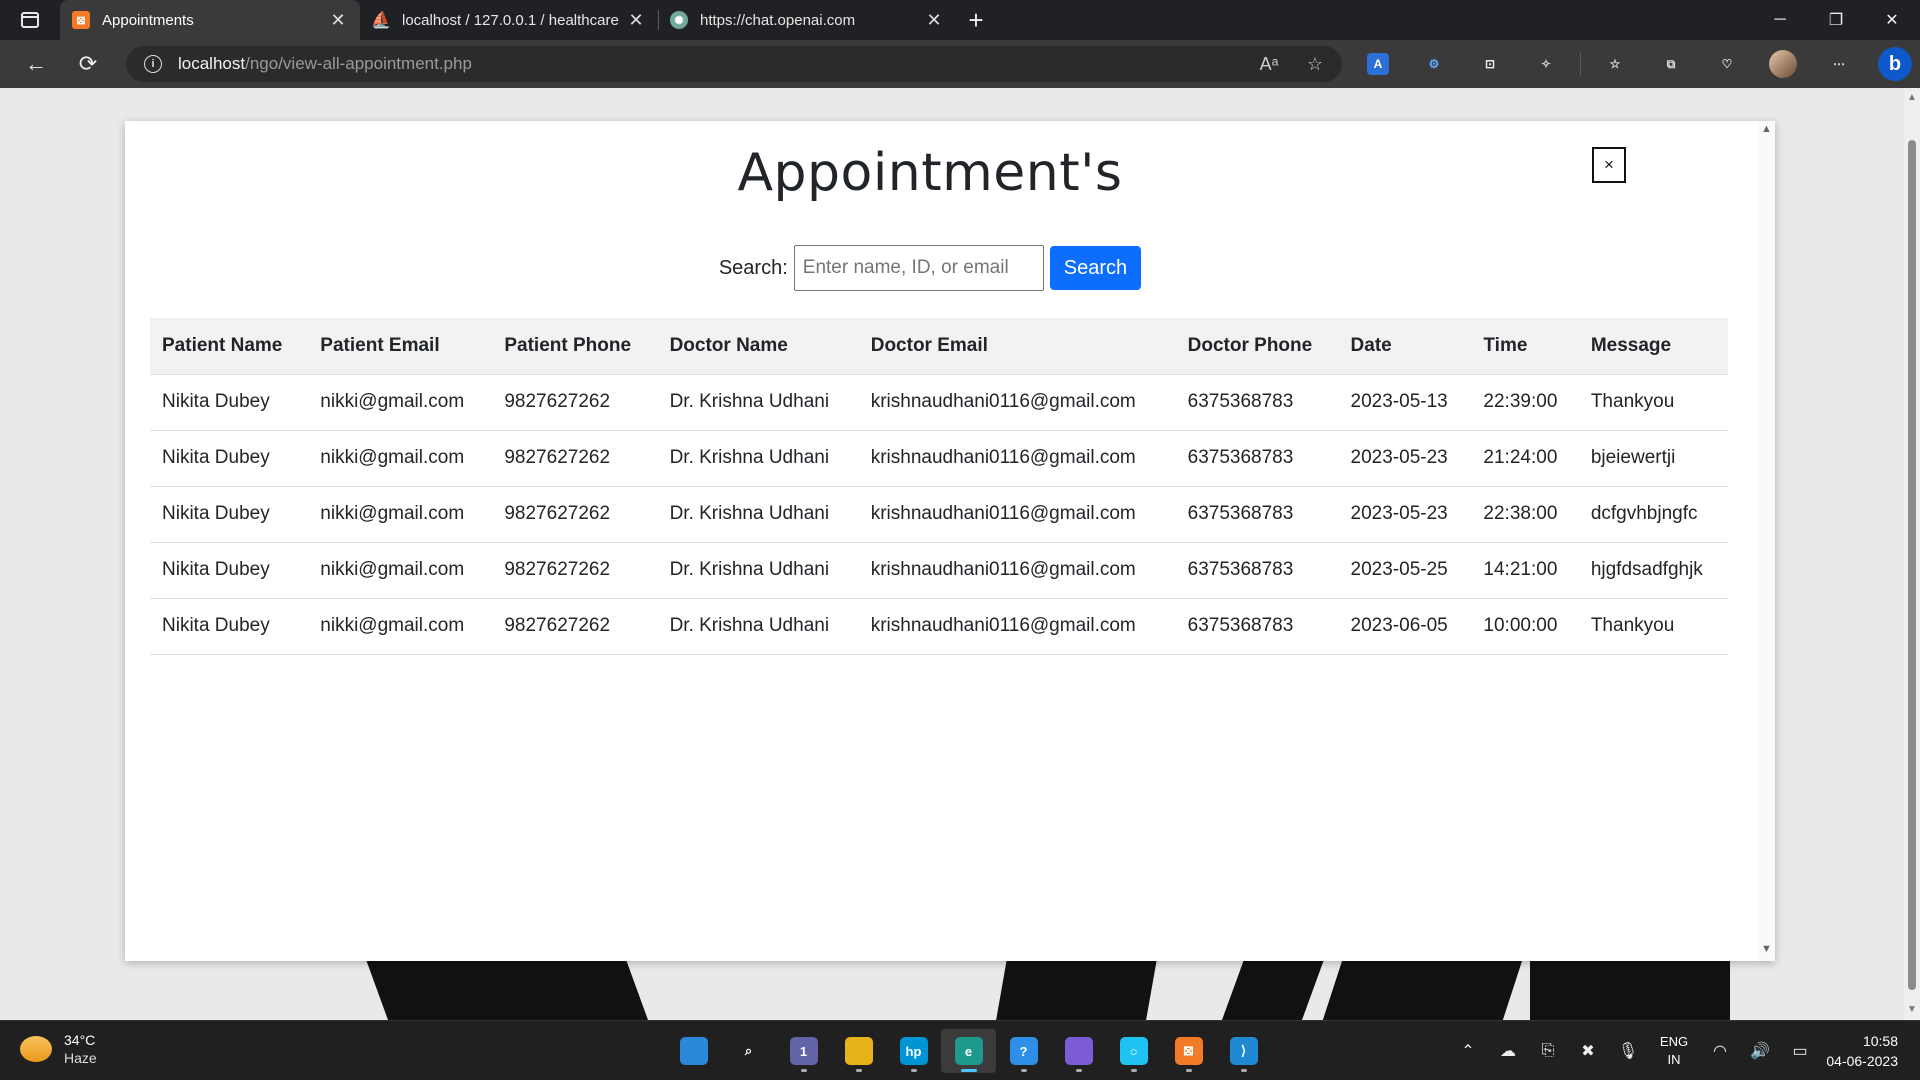 Image resolution: width=1920 pixels, height=1080 pixels. I want to click on bing-chat-button: b, so click(1893, 64).